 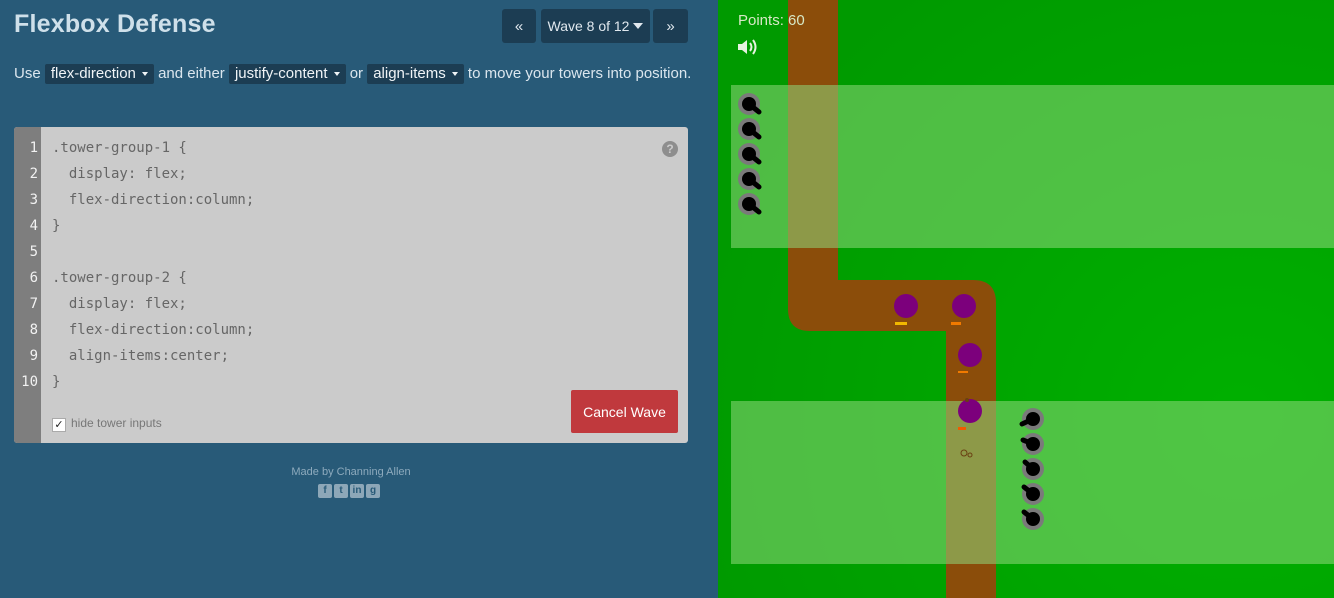 I want to click on previous-wave-button: «, so click(x=519, y=26).